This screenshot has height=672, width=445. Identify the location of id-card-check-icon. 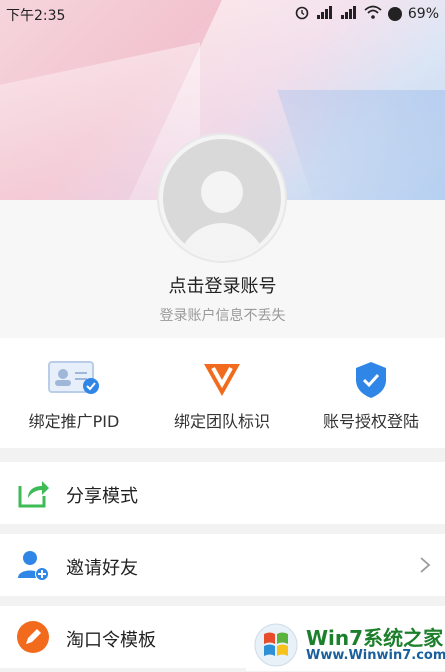
(74, 380).